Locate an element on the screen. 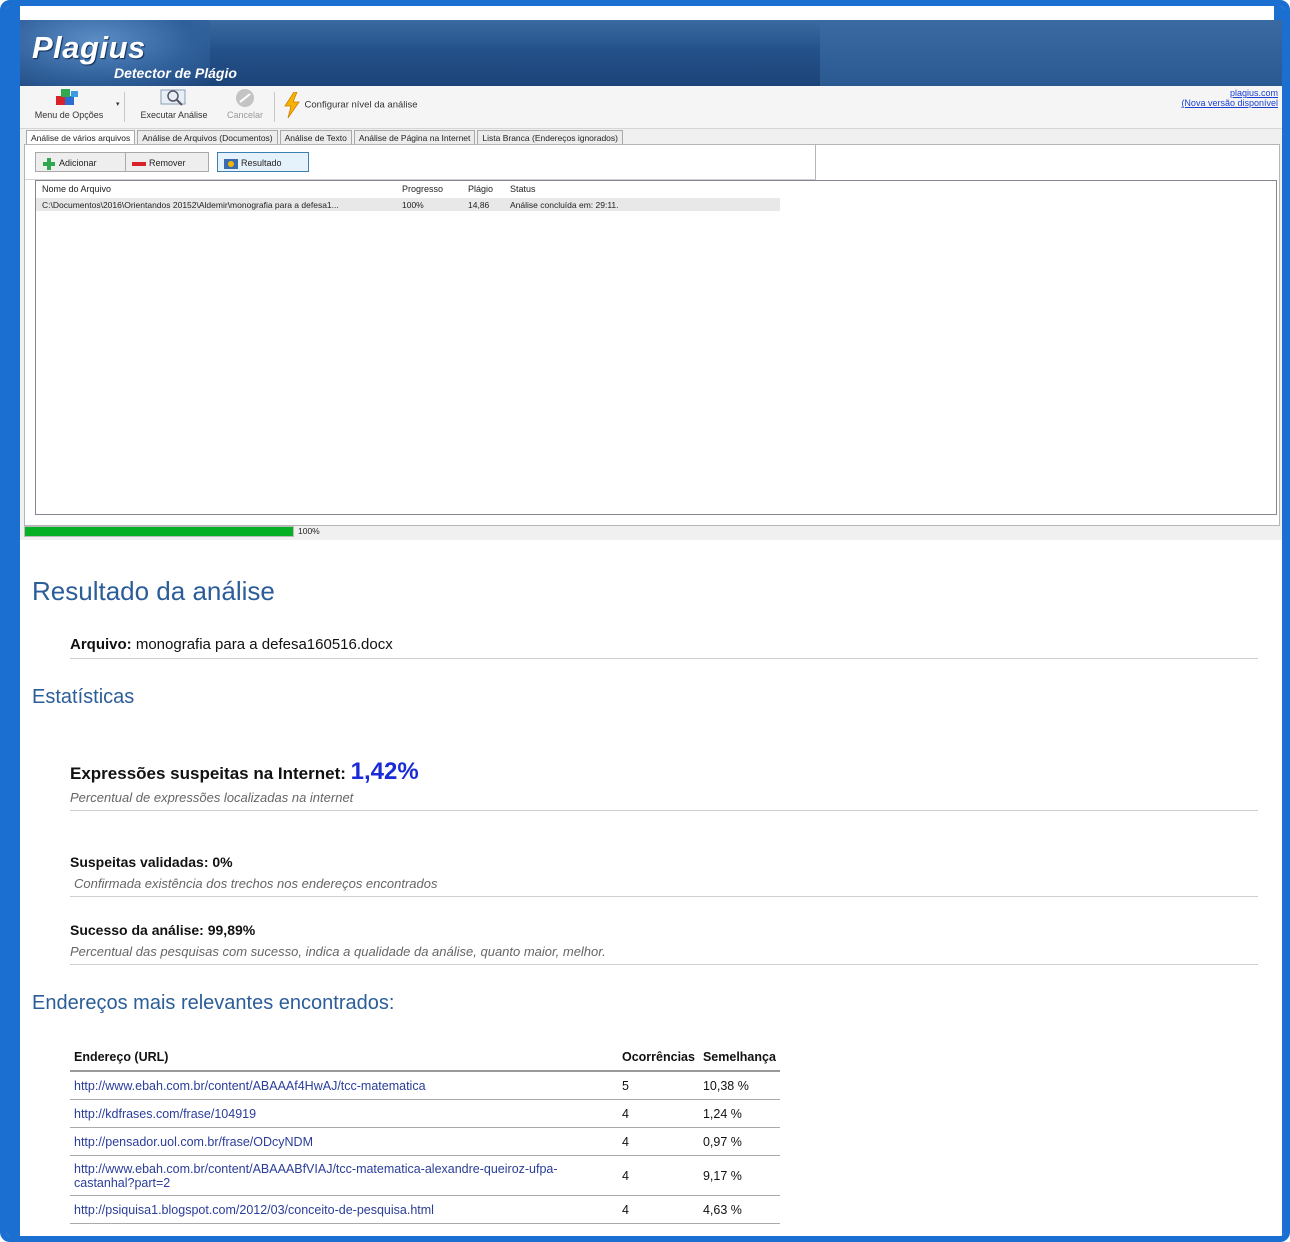  report-title: Resultado da análise is located at coordinates (153, 591).